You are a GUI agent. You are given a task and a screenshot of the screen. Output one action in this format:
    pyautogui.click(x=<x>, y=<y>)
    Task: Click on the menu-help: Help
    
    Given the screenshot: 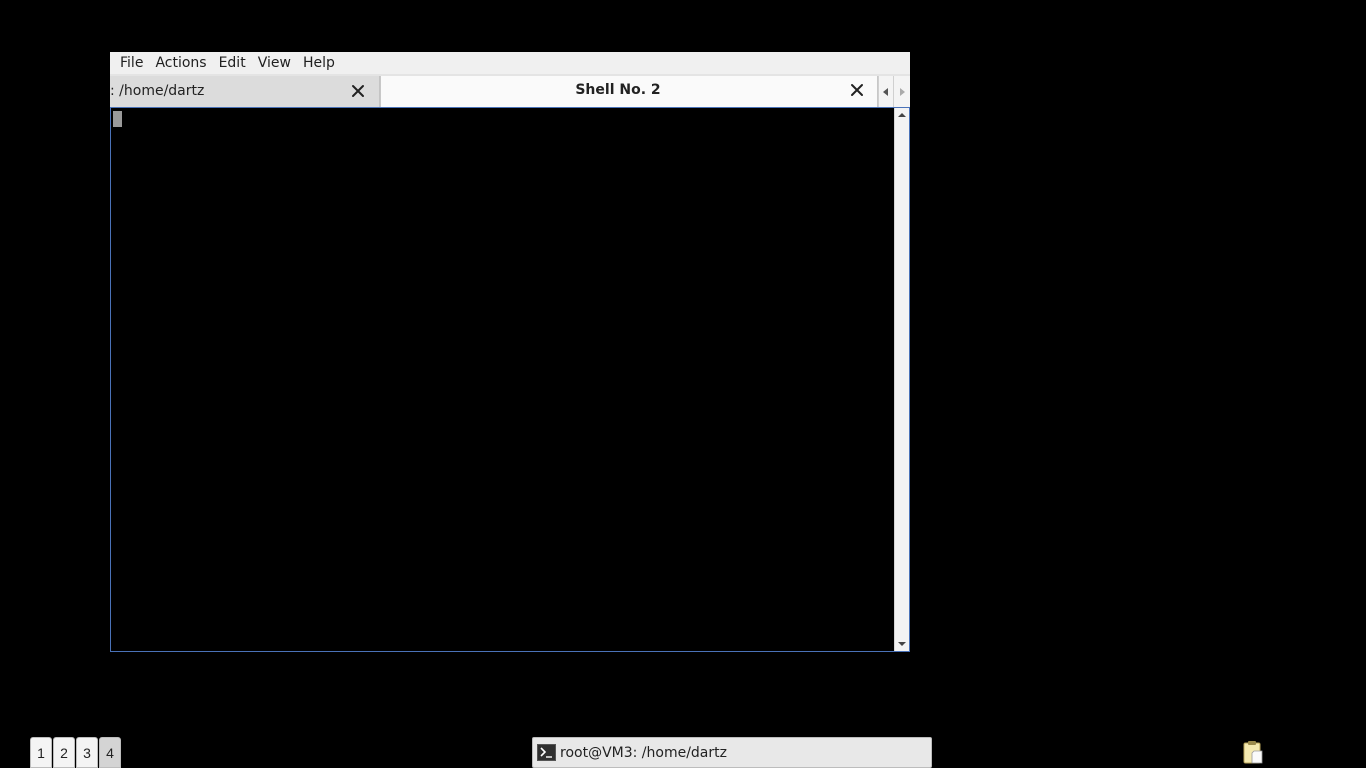 What is the action you would take?
    pyautogui.click(x=319, y=63)
    